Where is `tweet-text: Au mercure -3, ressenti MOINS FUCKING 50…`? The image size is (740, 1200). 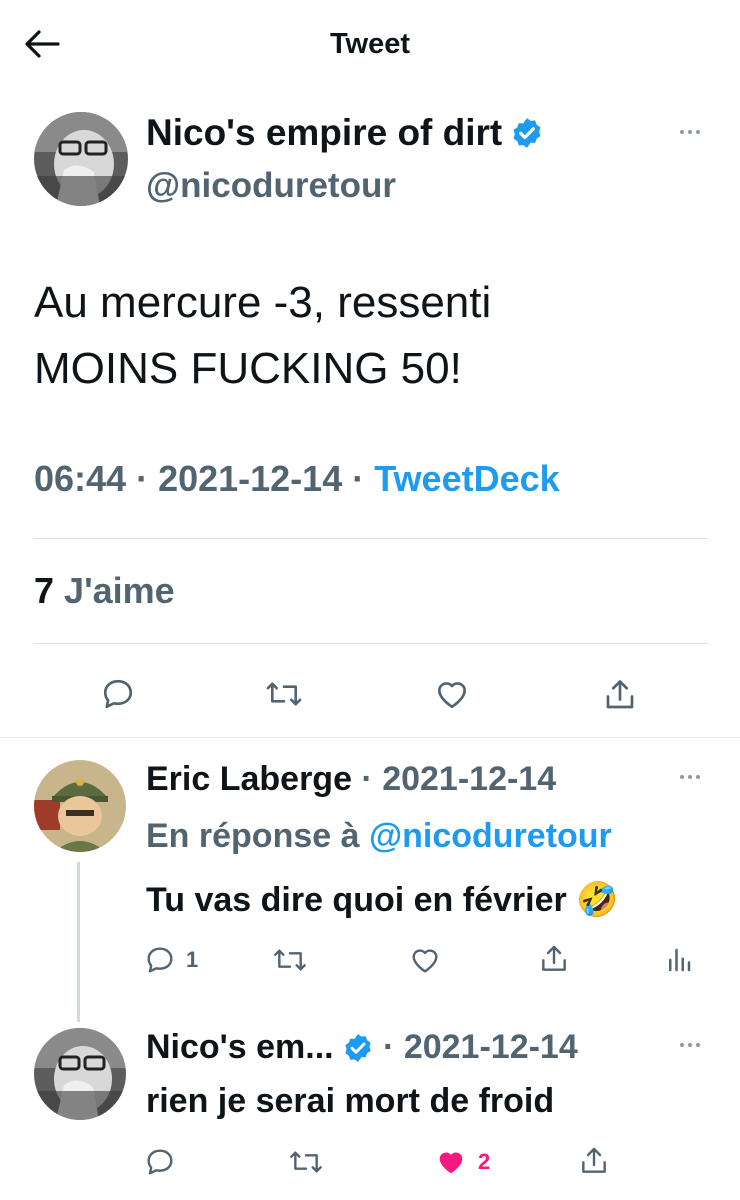 tweet-text: Au mercure -3, ressenti MOINS FUCKING 50… is located at coordinates (374, 336).